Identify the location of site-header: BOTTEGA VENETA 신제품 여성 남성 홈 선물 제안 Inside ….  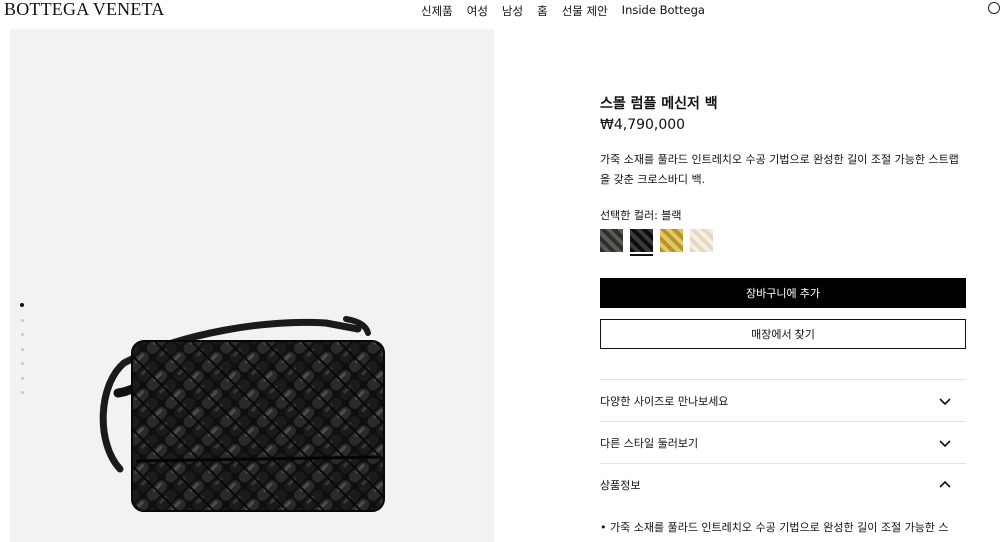
(500, 12).